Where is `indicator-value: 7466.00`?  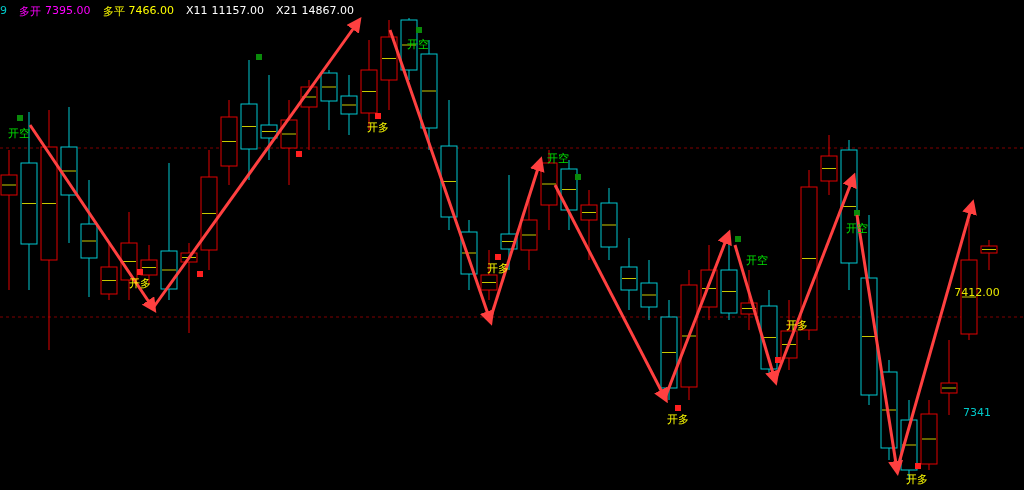 indicator-value: 7466.00 is located at coordinates (151, 11).